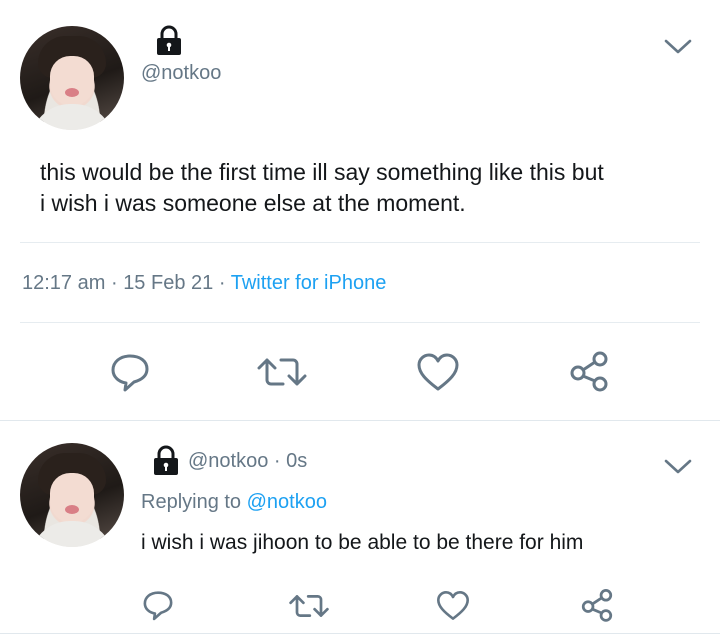 The image size is (720, 636). I want to click on tweet-client: Twitter for iPhone, so click(309, 283).